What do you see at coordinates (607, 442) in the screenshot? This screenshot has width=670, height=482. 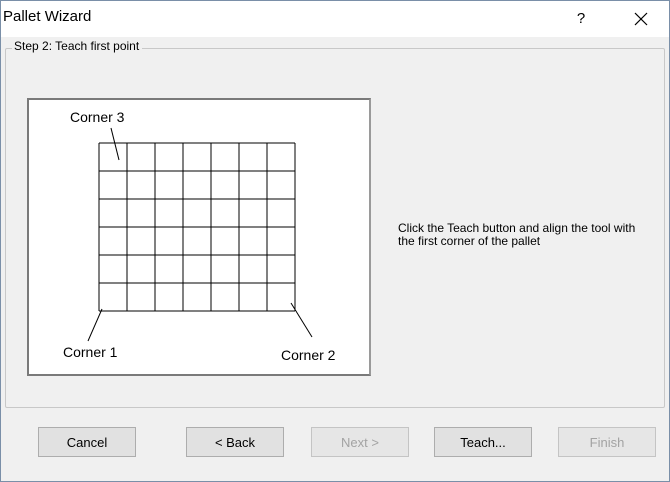 I see `finish-button: Finish` at bounding box center [607, 442].